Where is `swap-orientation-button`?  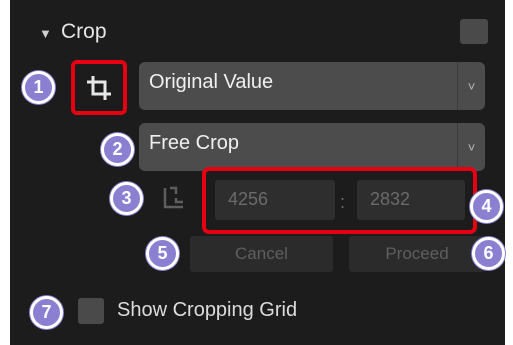 swap-orientation-button is located at coordinates (172, 198).